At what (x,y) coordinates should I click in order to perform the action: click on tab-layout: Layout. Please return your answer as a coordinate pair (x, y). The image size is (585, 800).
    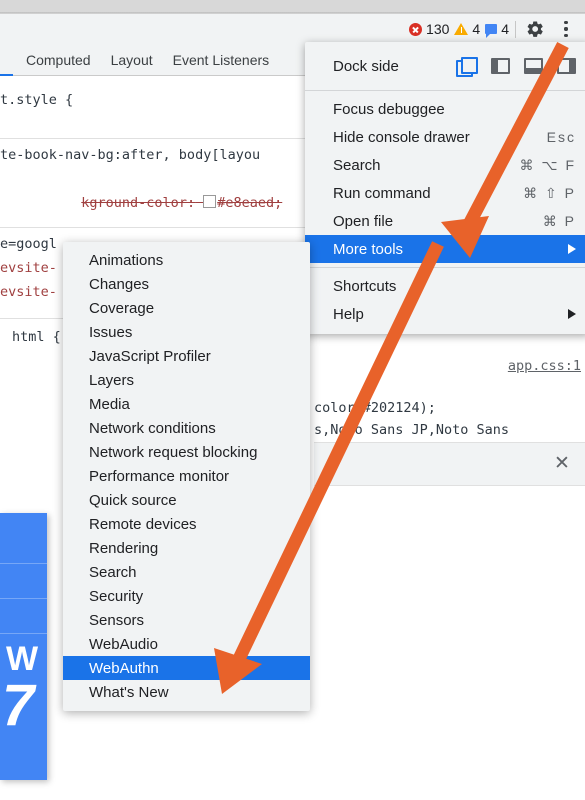
    Looking at the image, I should click on (132, 60).